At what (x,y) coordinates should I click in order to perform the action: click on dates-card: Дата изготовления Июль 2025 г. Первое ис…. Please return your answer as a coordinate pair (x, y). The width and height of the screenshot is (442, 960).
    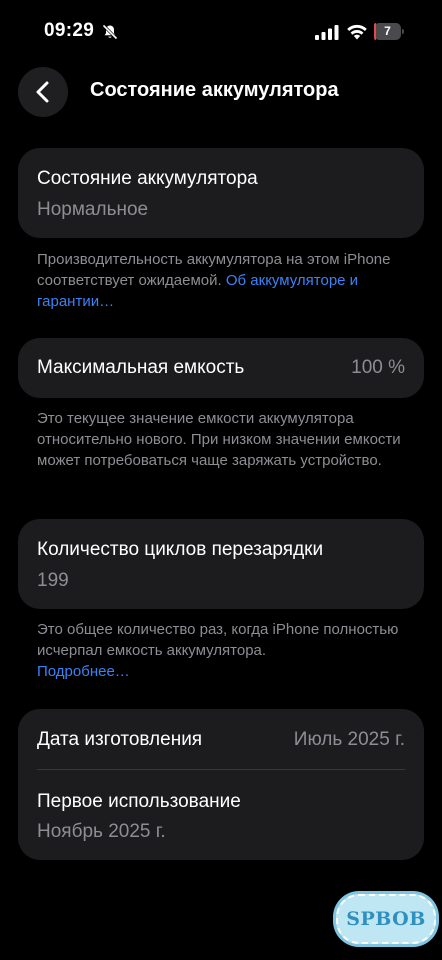
    Looking at the image, I should click on (221, 784).